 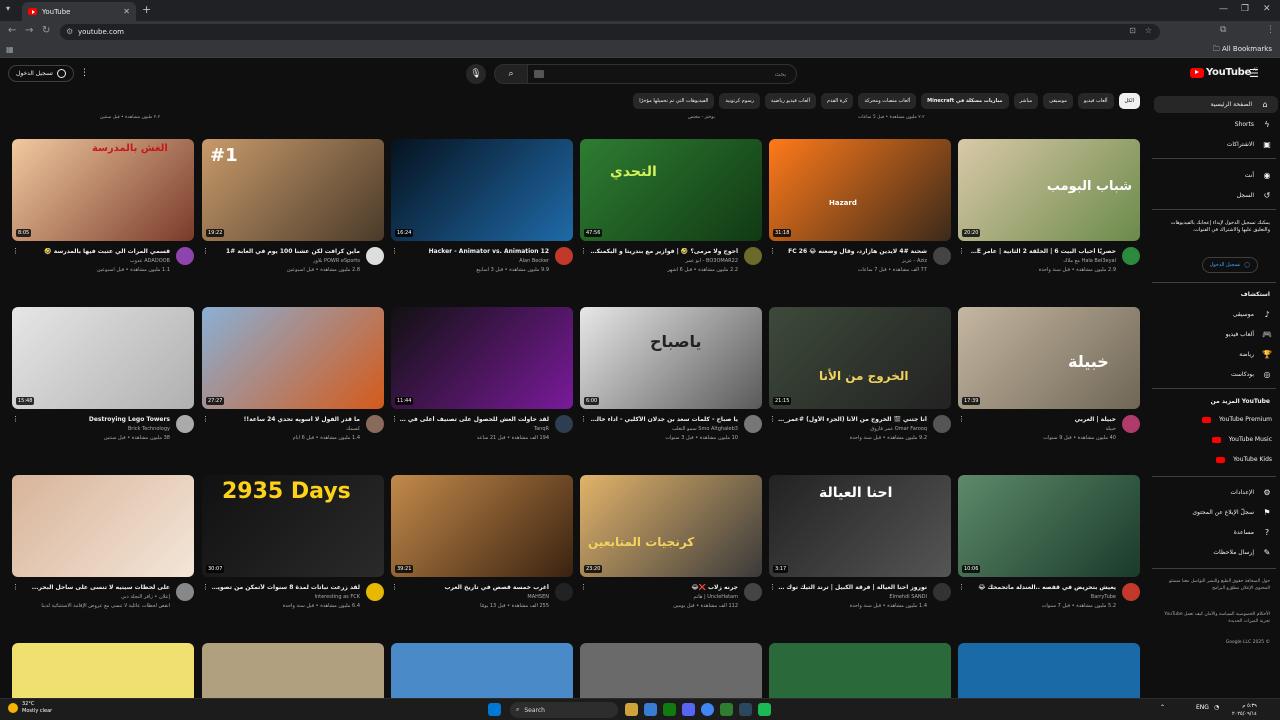 What do you see at coordinates (103, 190) in the screenshot?
I see `video-thumbnail: الغش بالمدرسة 8:05` at bounding box center [103, 190].